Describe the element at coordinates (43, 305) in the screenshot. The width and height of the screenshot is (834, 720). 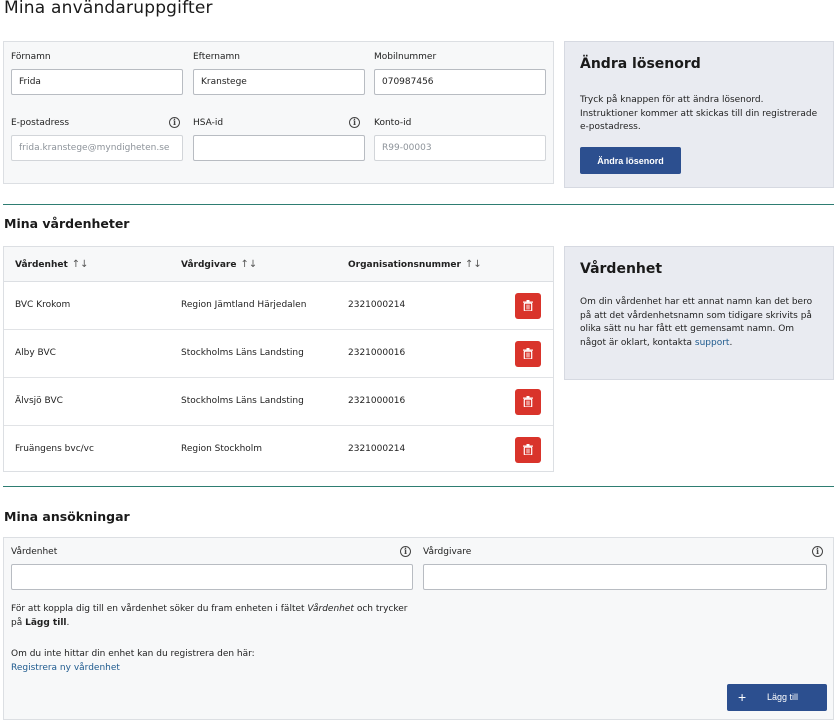
I see `cell-unit: BVC Krokom` at that location.